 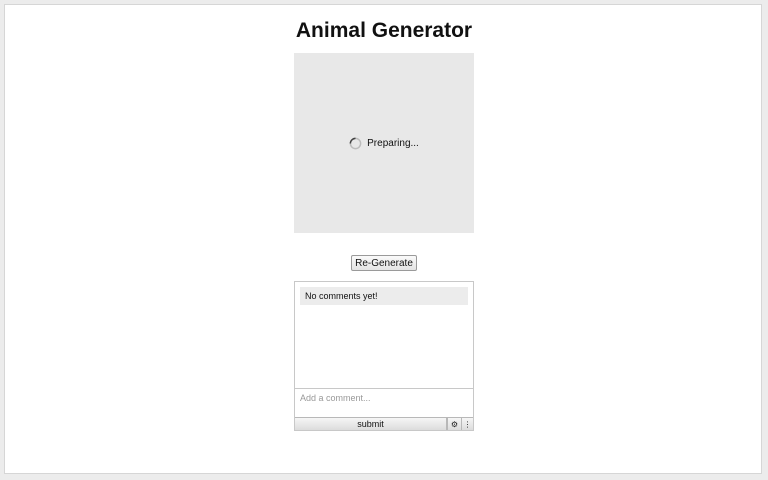 What do you see at coordinates (384, 263) in the screenshot?
I see `regenerate-button: Re-Generate` at bounding box center [384, 263].